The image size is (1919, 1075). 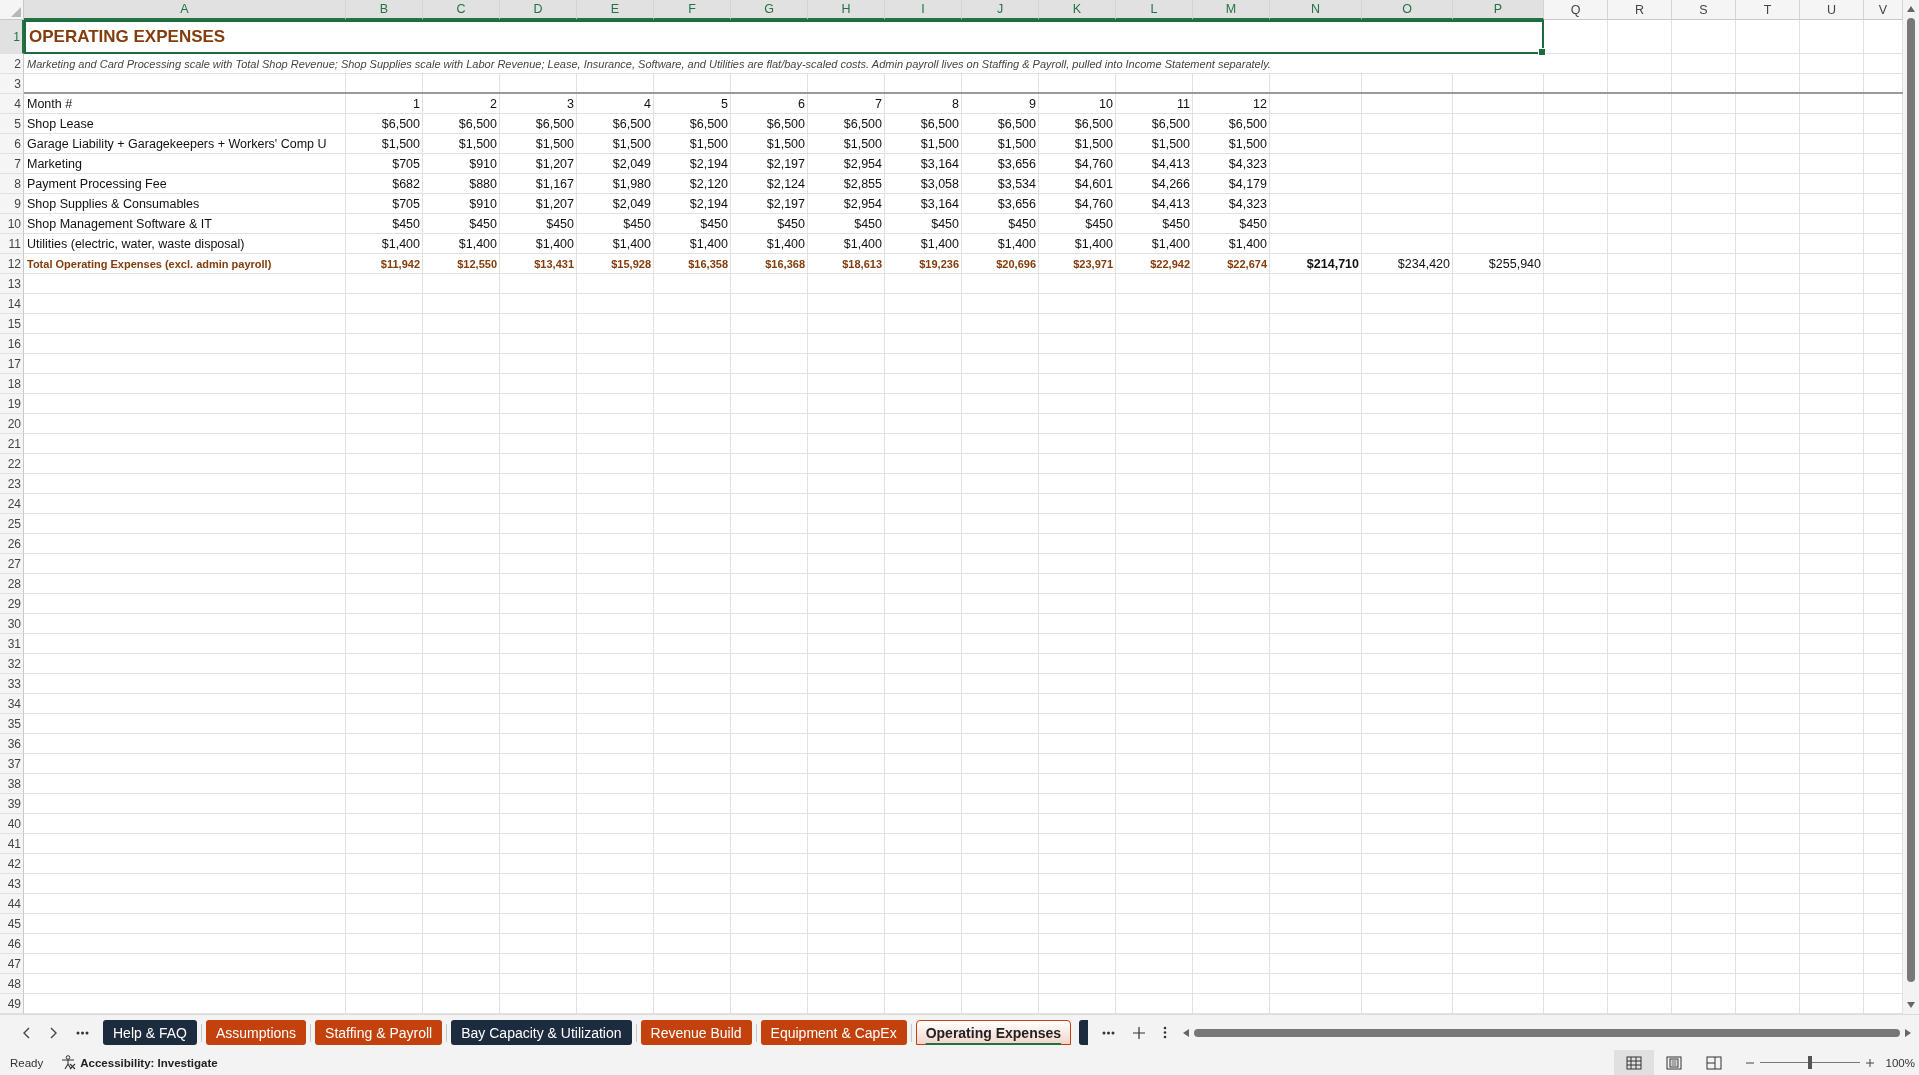 What do you see at coordinates (1704, 10) in the screenshot?
I see `column-header: S` at bounding box center [1704, 10].